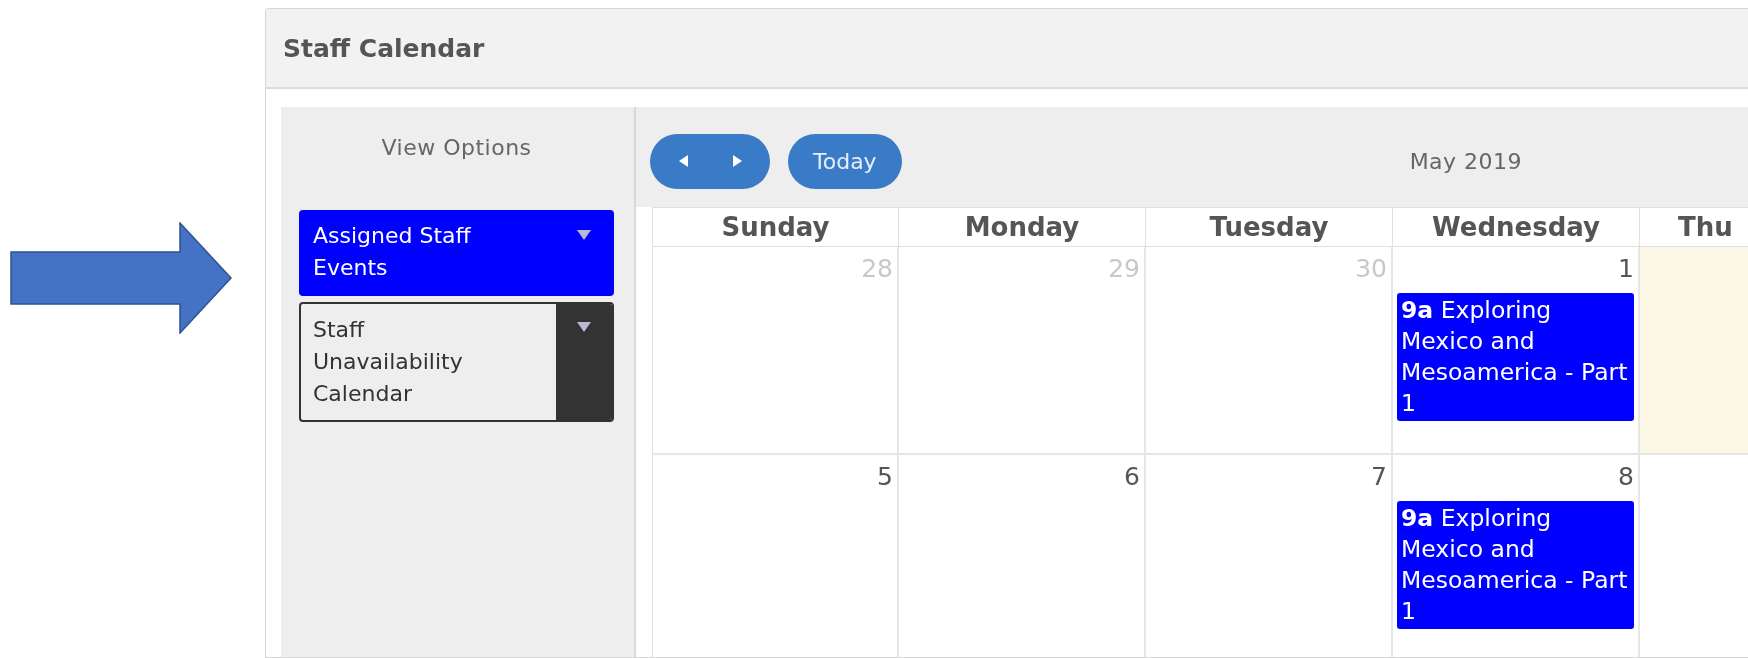 This screenshot has height=658, width=1748. What do you see at coordinates (1626, 269) in the screenshot?
I see `date-number: 1` at bounding box center [1626, 269].